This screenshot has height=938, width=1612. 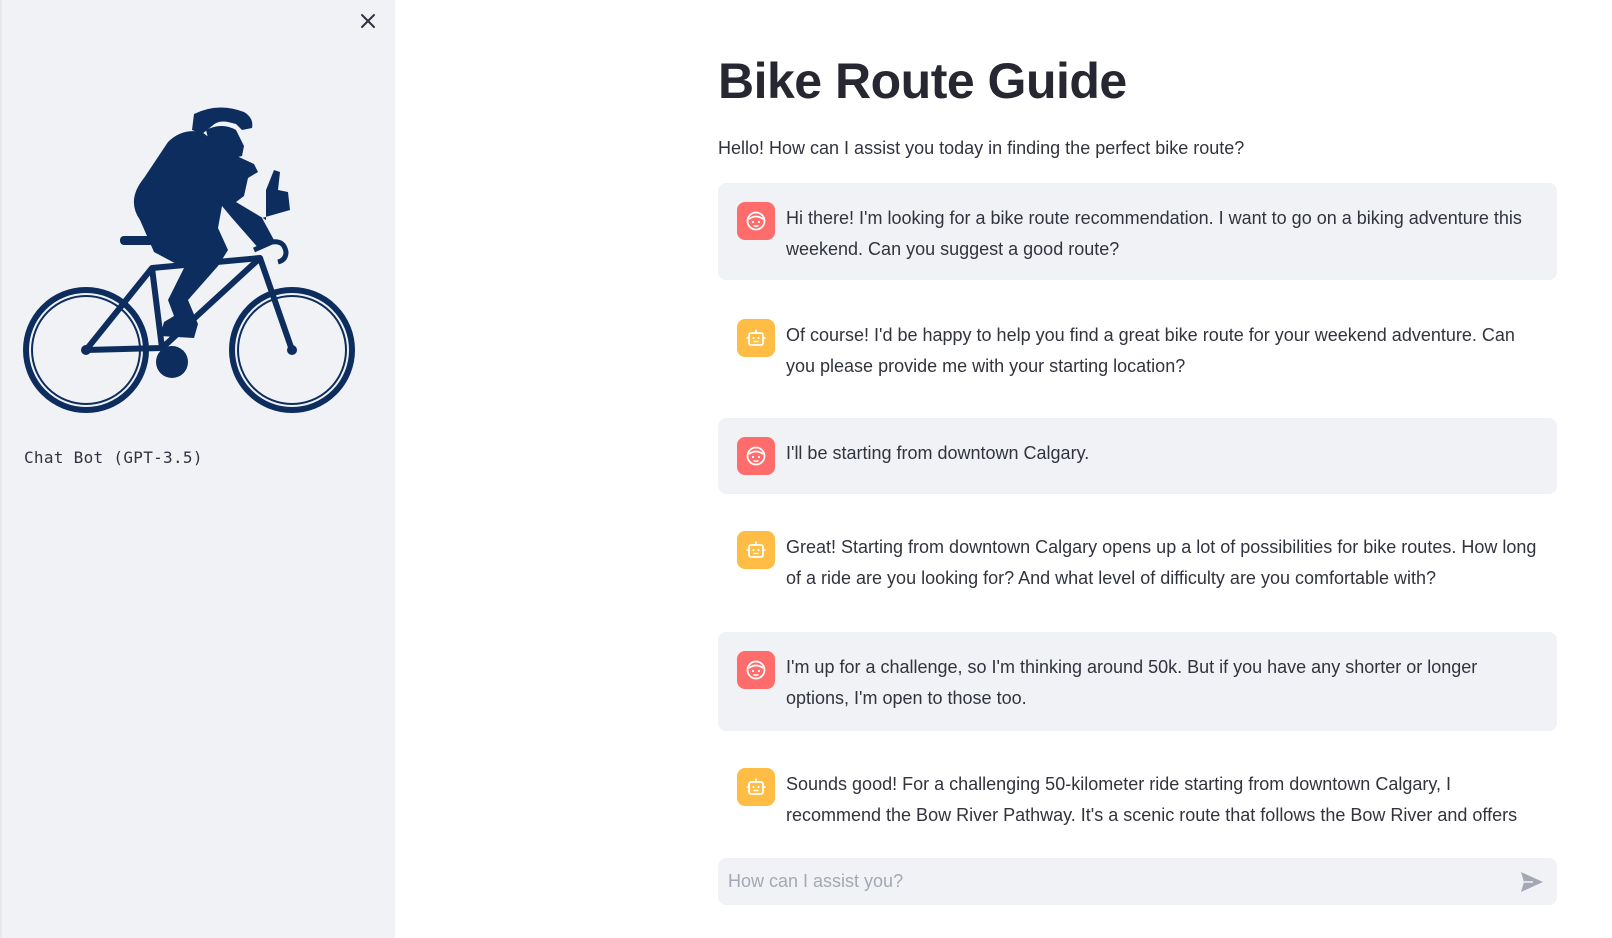 I want to click on send-icon, so click(x=1532, y=882).